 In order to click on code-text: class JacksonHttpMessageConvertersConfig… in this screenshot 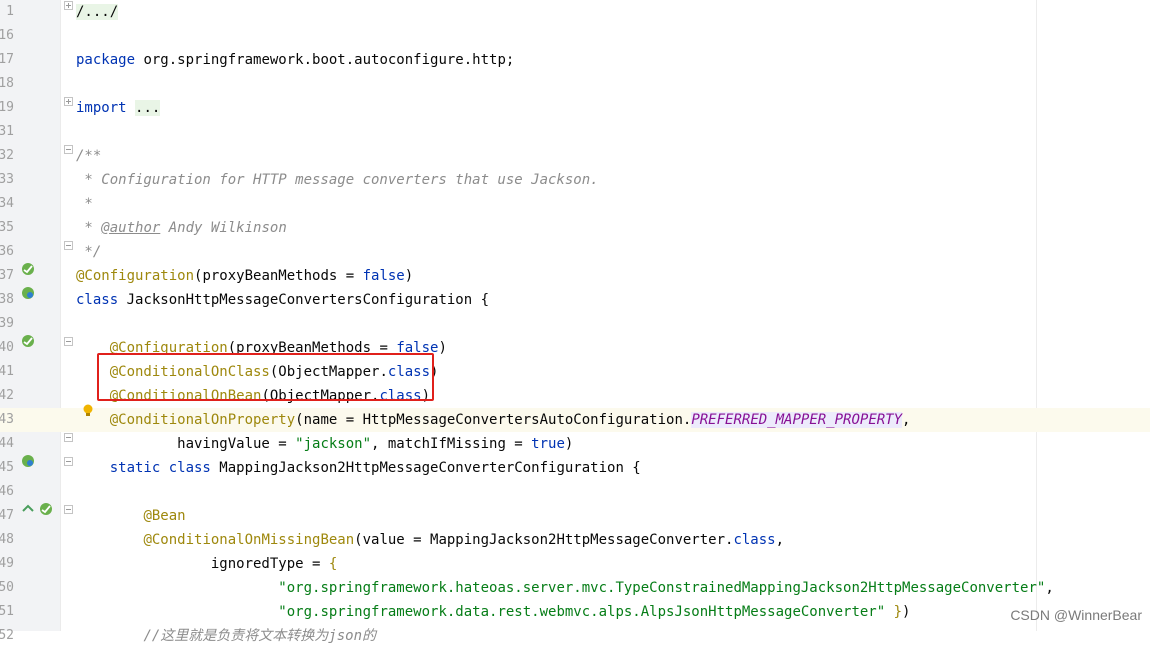, I will do `click(282, 300)`.